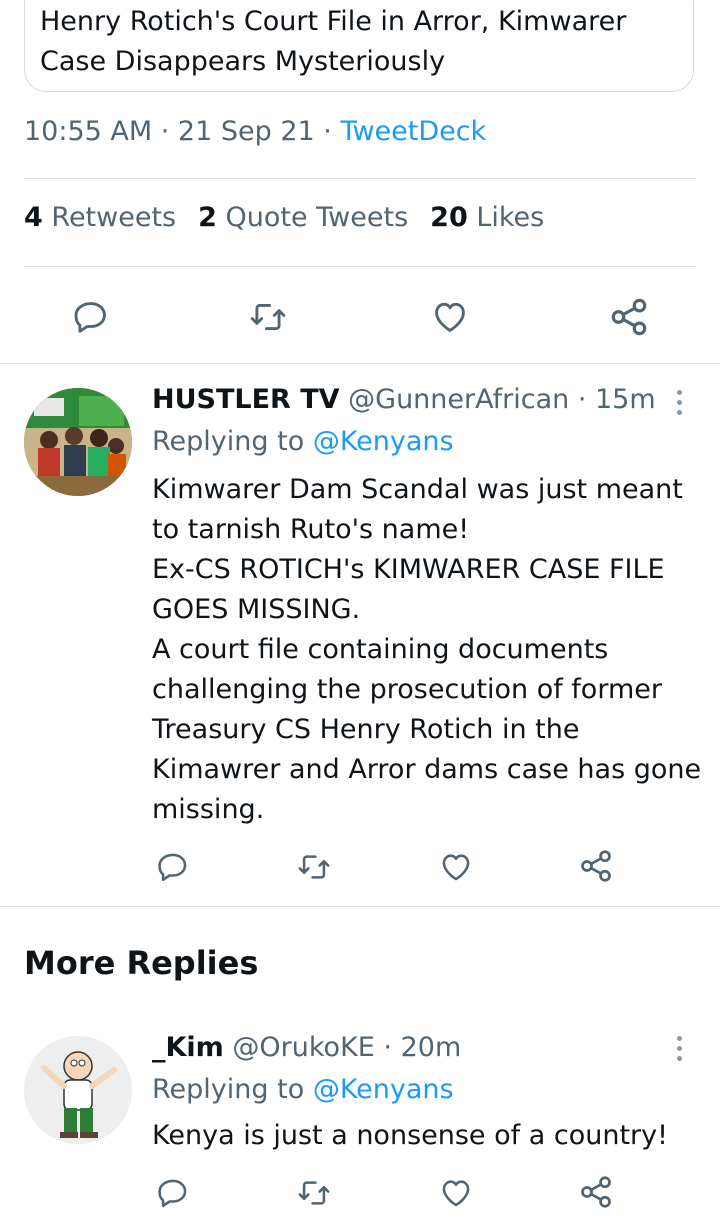  I want to click on author-handle: @OrukoKE, so click(303, 1047).